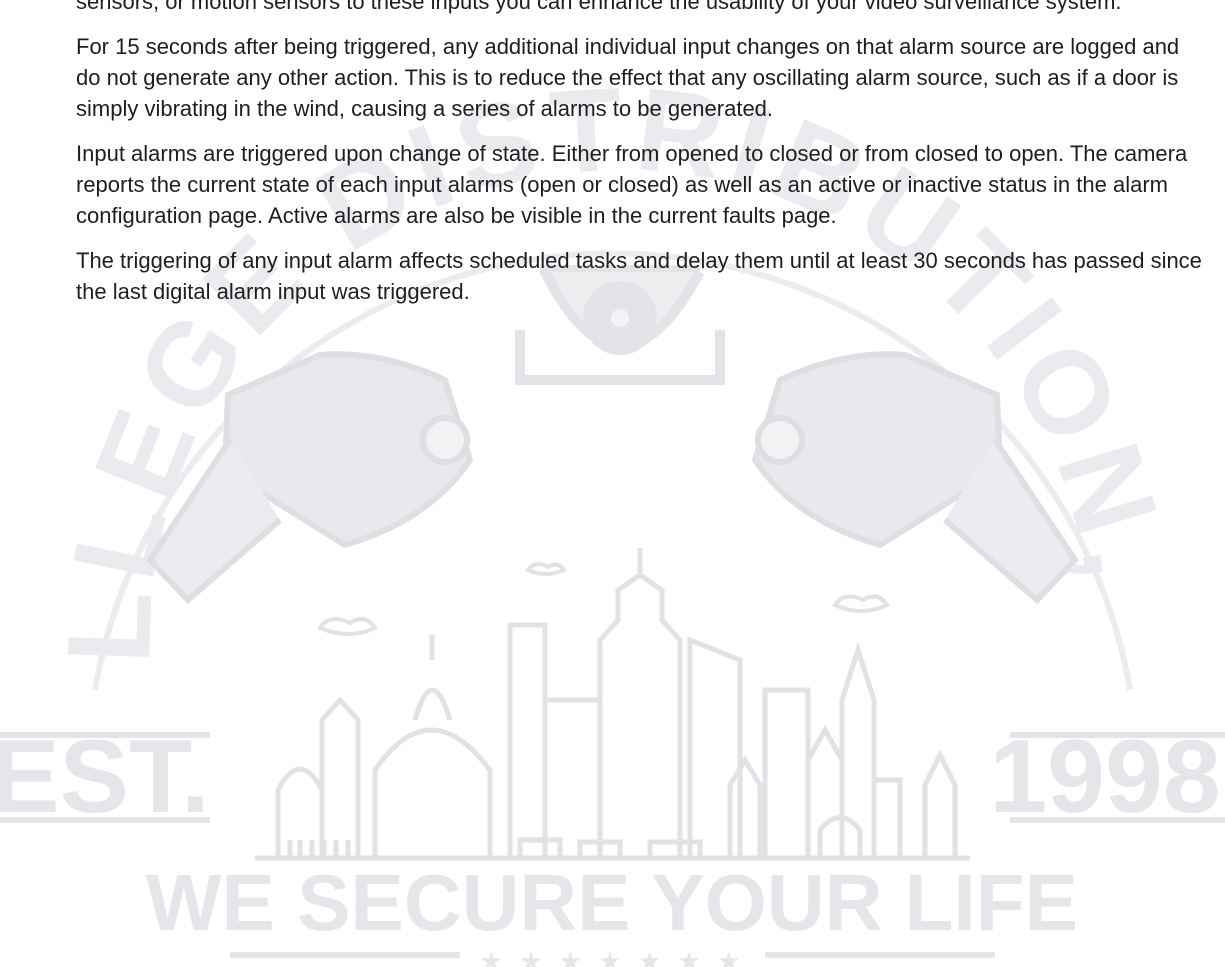 Image resolution: width=1225 pixels, height=967 pixels. Describe the element at coordinates (603, 599) in the screenshot. I see `cloud-icon` at that location.